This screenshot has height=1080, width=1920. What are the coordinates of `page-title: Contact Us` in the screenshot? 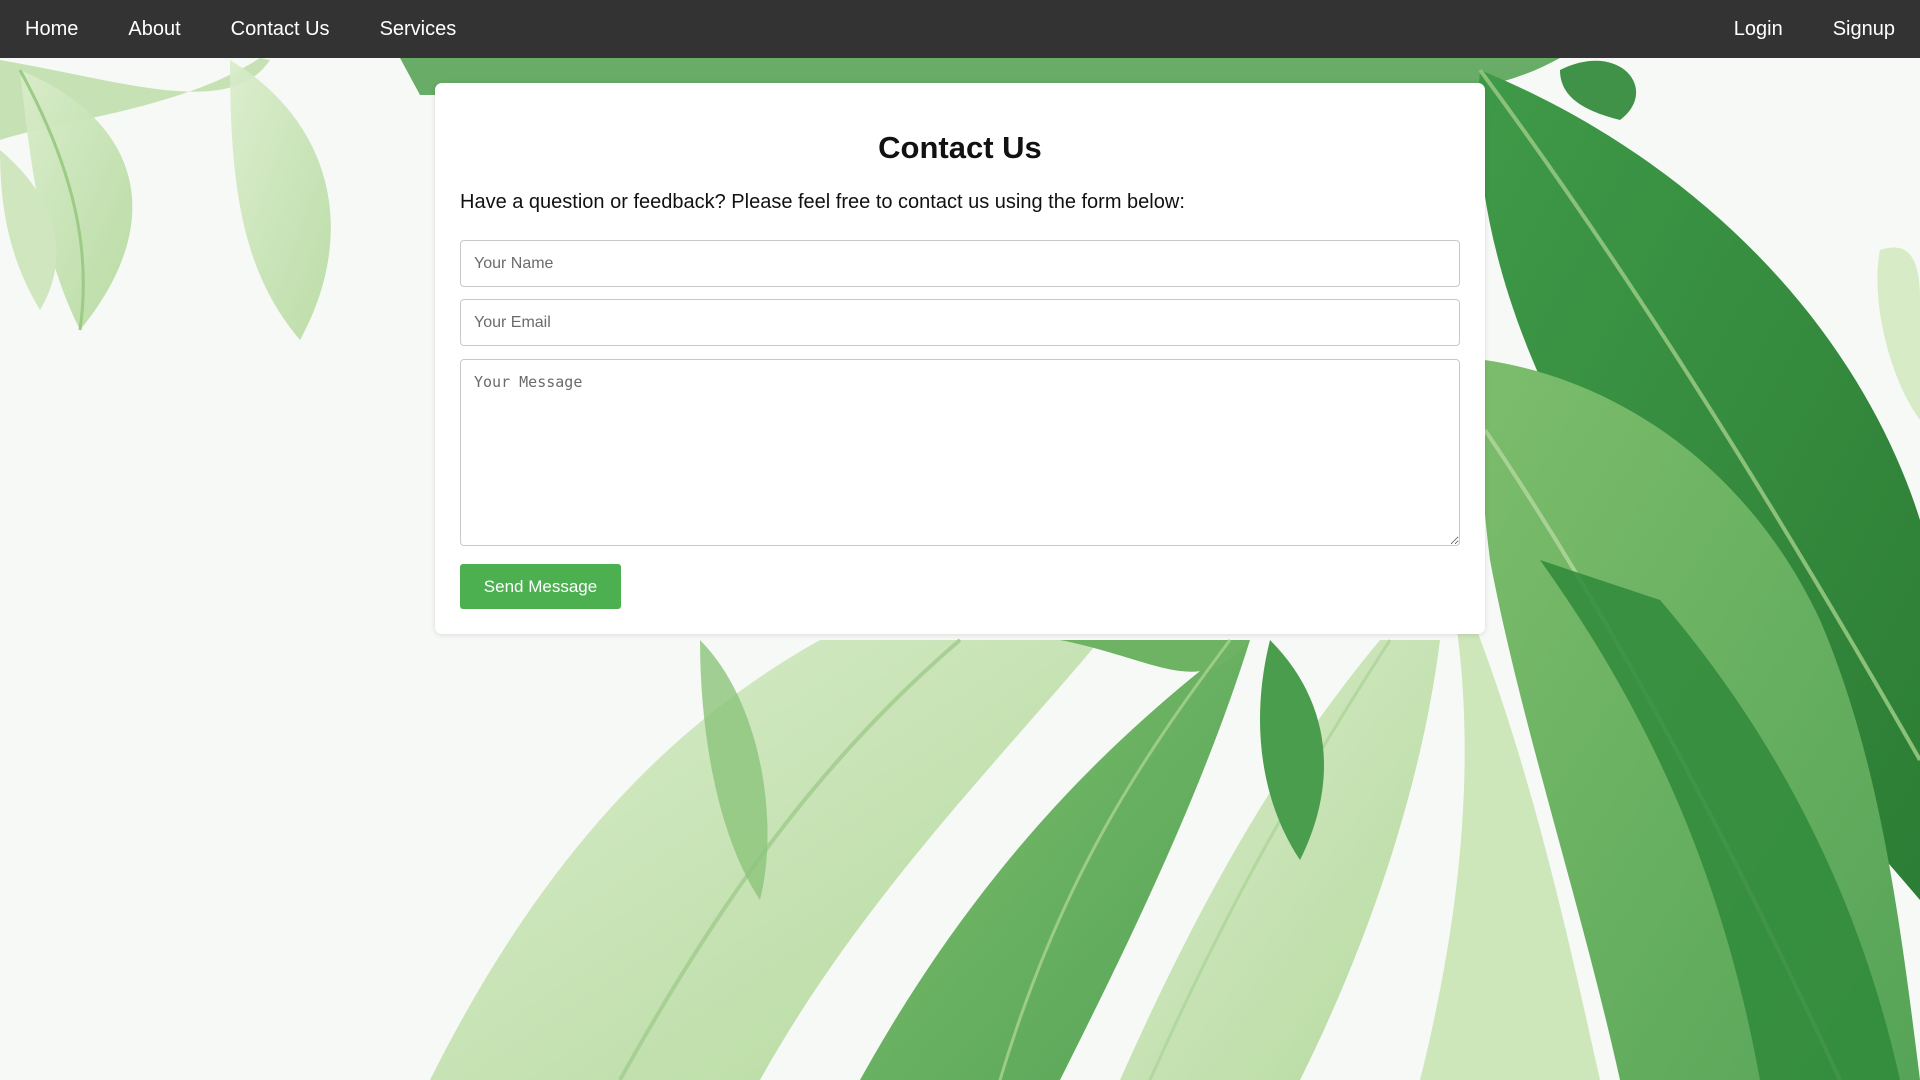 It's located at (960, 147).